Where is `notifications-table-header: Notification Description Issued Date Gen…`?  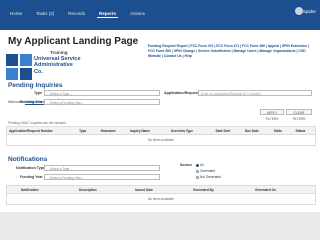
notifications-table-header: Notification Description Issued Date Gen… is located at coordinates (161, 190).